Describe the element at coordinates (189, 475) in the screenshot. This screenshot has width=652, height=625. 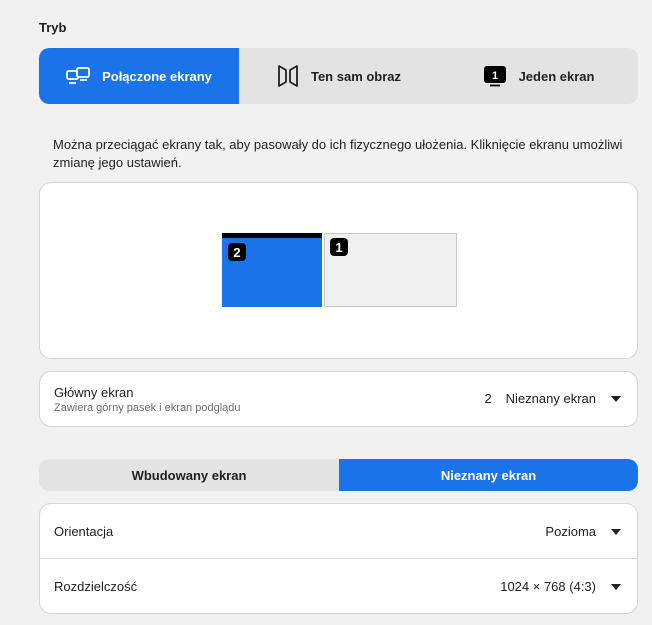
I see `tab-builtin-display: Wbudowany ekran` at that location.